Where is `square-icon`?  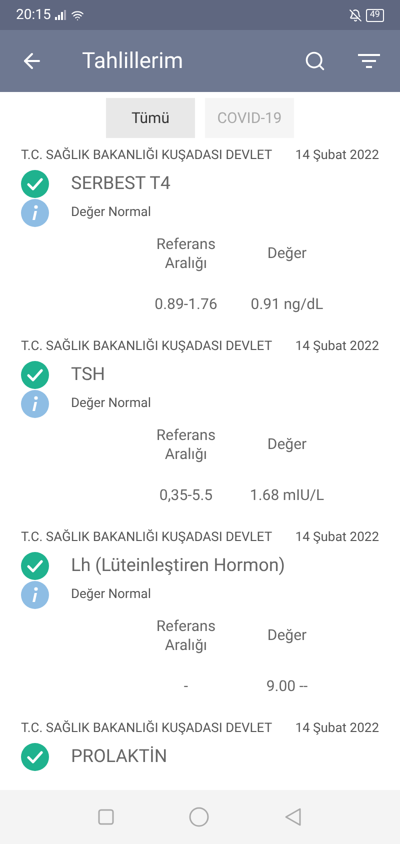 square-icon is located at coordinates (106, 817).